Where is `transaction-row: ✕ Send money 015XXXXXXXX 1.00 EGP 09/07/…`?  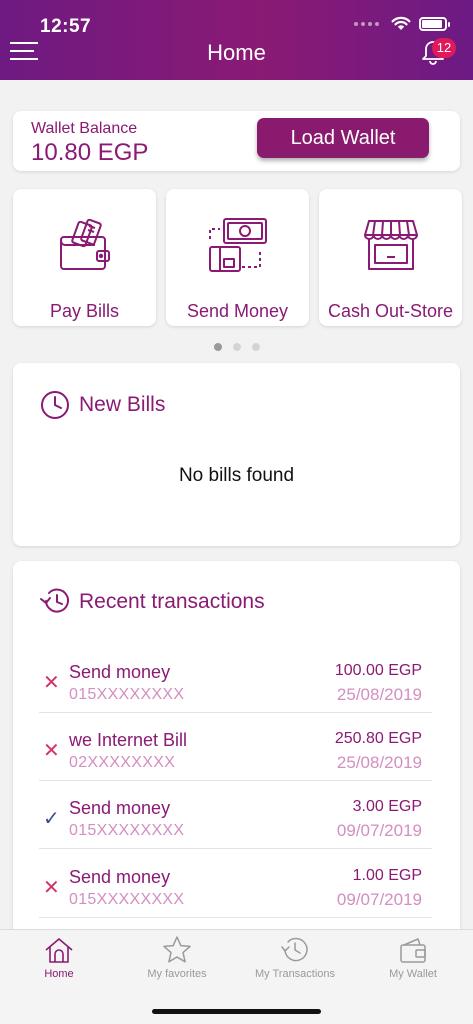 transaction-row: ✕ Send money 015XXXXXXXX 1.00 EGP 09/07/… is located at coordinates (235, 884).